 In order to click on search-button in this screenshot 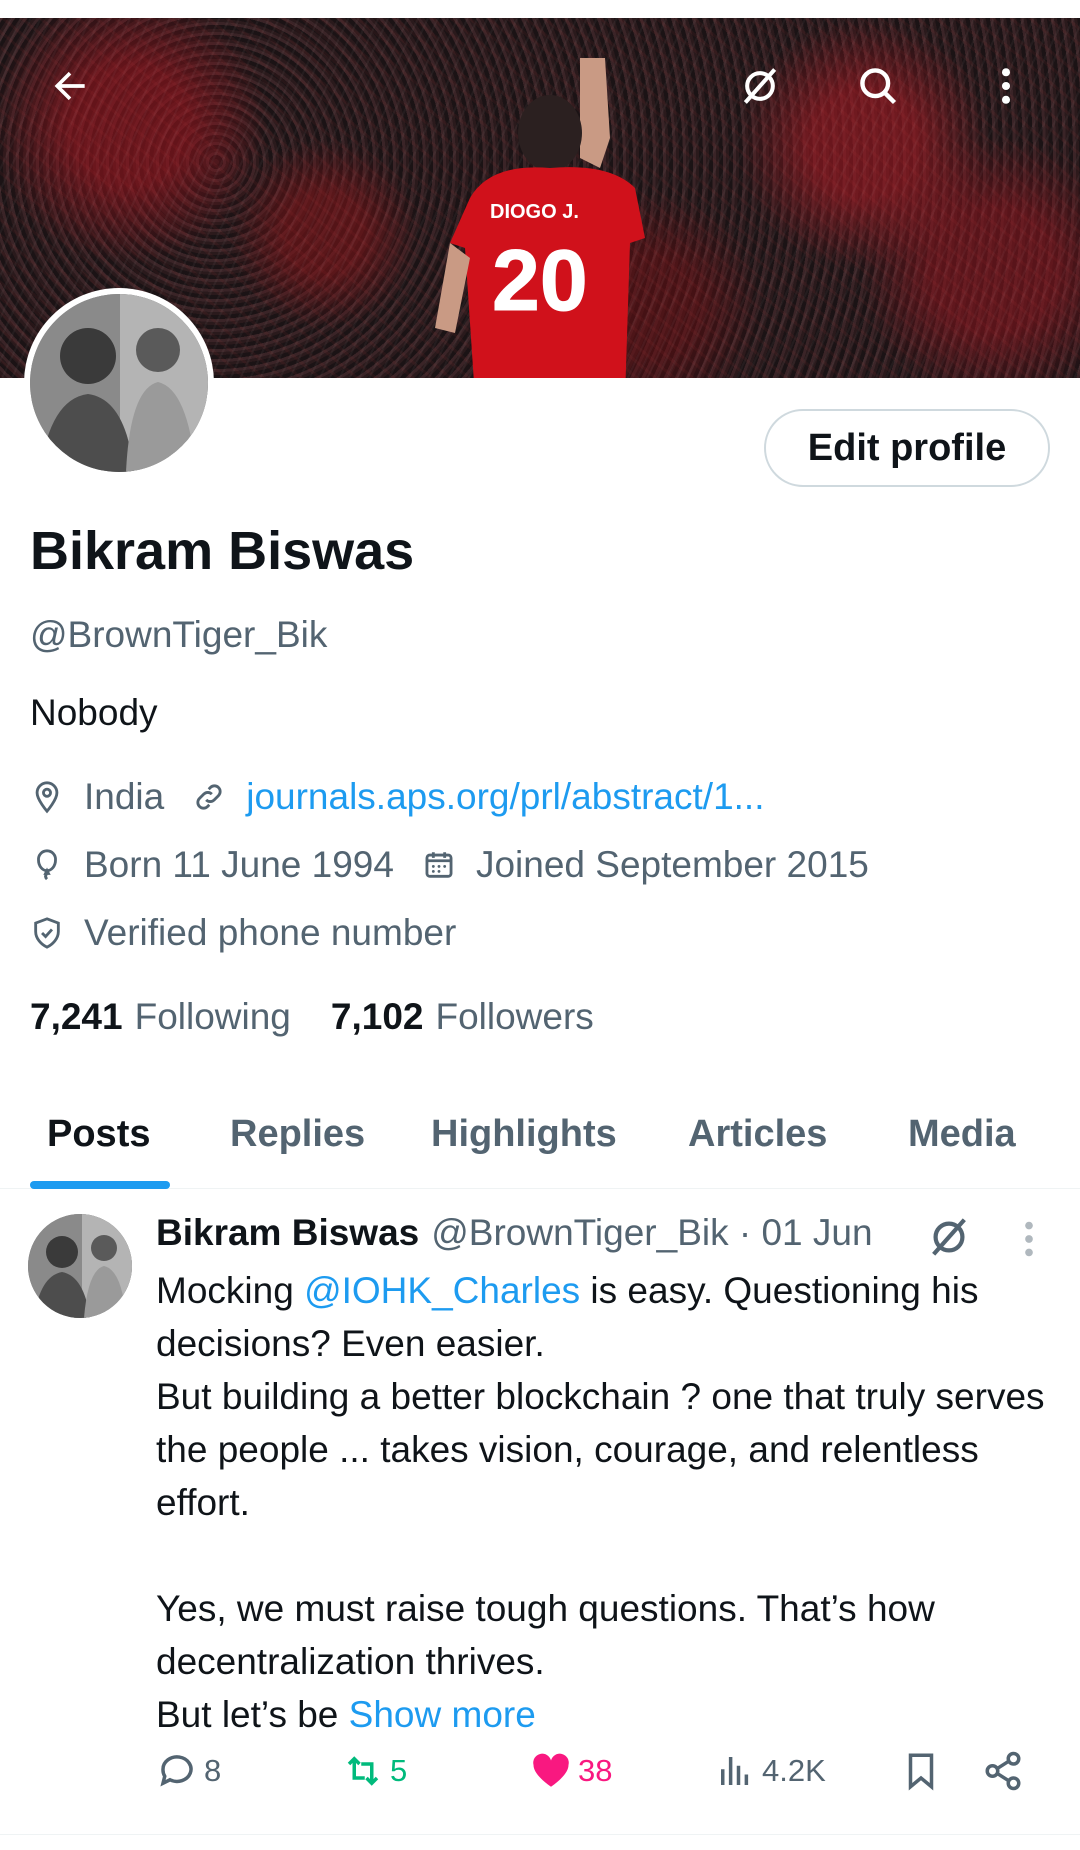, I will do `click(878, 86)`.